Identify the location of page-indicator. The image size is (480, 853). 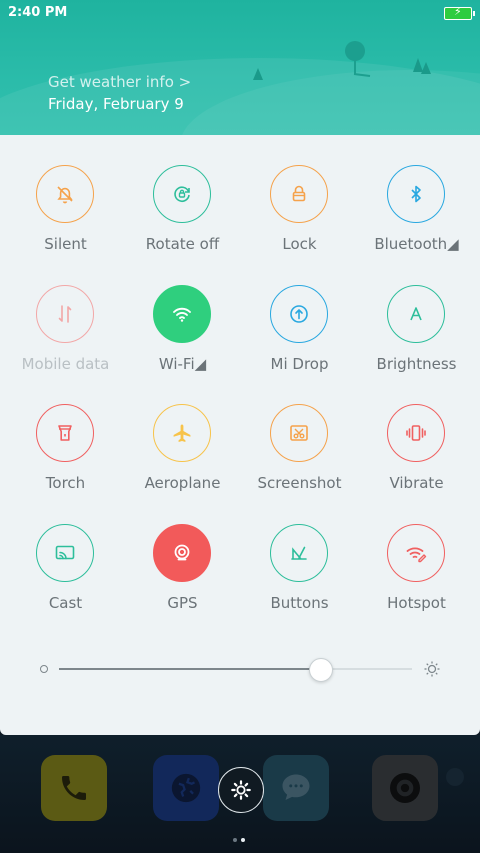
(241, 836).